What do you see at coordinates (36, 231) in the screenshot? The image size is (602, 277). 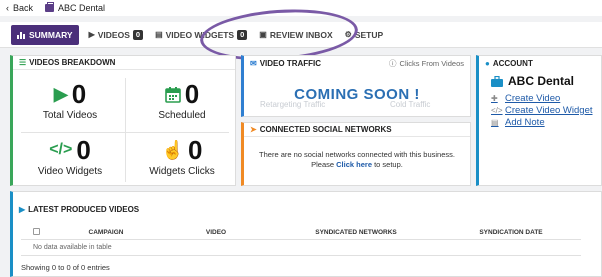 I see `select-all-checkbox` at bounding box center [36, 231].